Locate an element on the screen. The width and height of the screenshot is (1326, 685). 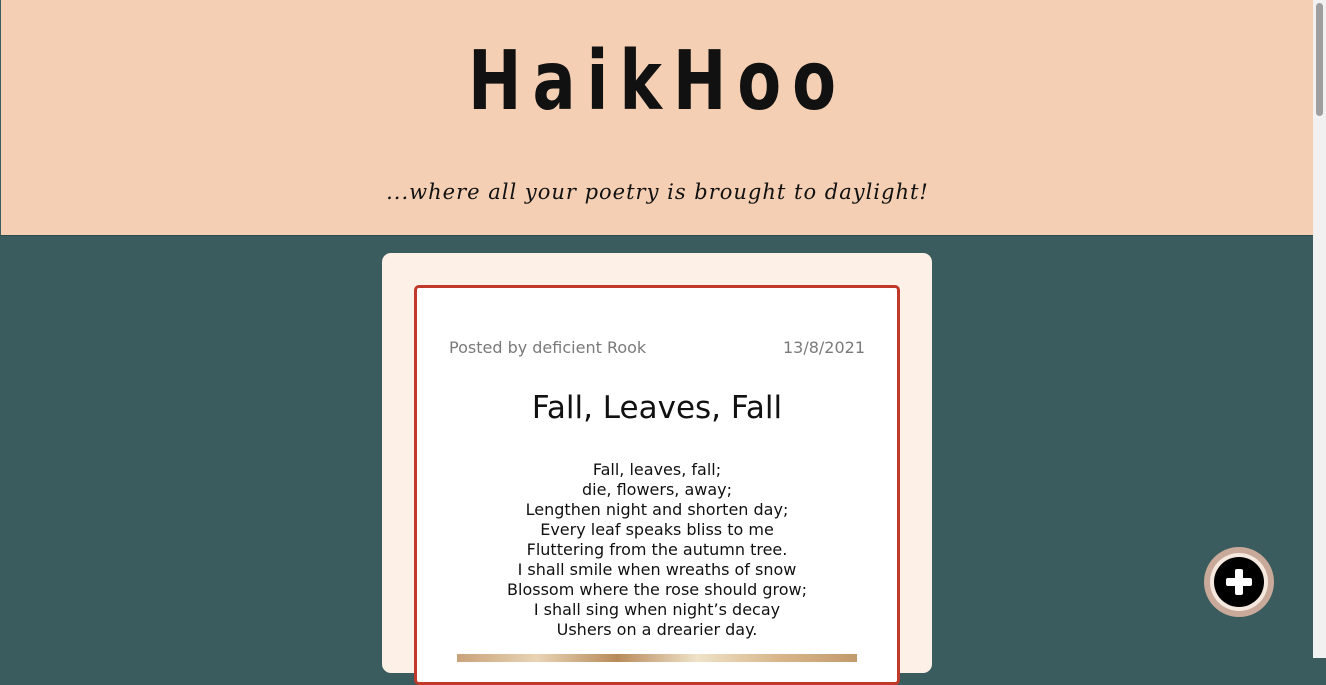
plus-icon is located at coordinates (1239, 582).